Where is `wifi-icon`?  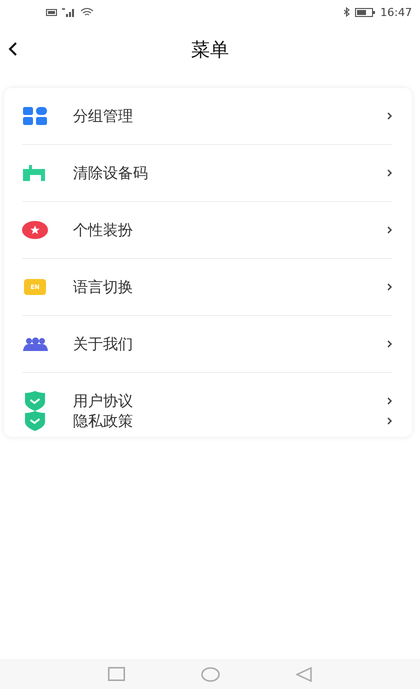 wifi-icon is located at coordinates (87, 12).